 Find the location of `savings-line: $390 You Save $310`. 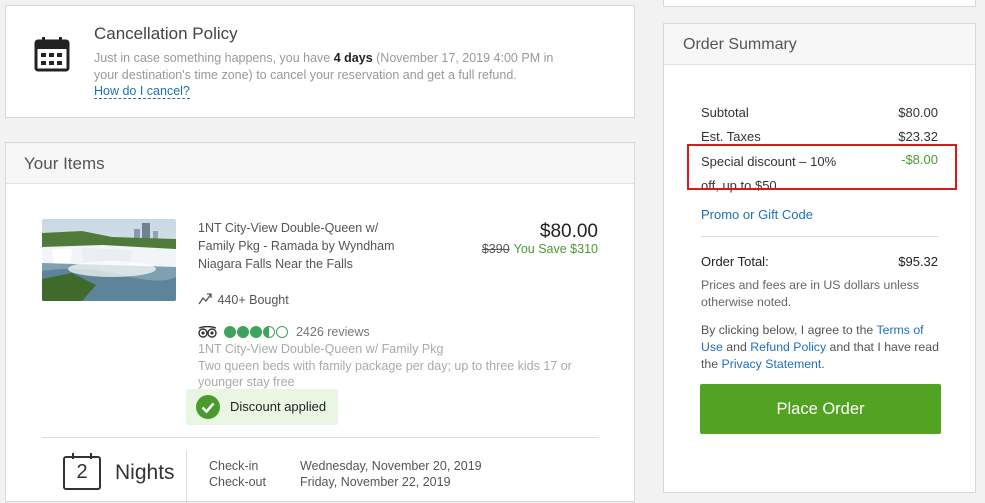

savings-line: $390 You Save $310 is located at coordinates (540, 249).